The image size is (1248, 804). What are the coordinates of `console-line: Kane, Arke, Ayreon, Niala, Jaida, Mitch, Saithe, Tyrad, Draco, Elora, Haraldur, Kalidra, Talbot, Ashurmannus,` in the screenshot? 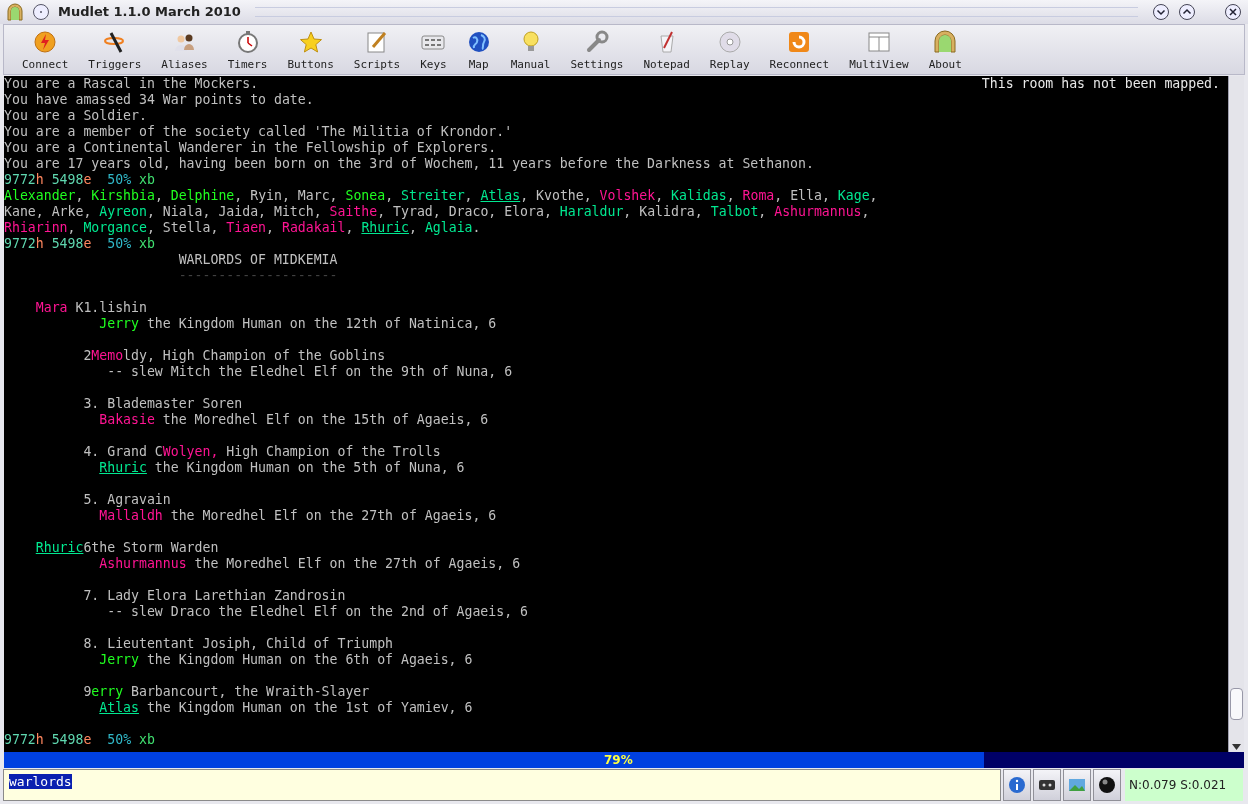 It's located at (437, 211).